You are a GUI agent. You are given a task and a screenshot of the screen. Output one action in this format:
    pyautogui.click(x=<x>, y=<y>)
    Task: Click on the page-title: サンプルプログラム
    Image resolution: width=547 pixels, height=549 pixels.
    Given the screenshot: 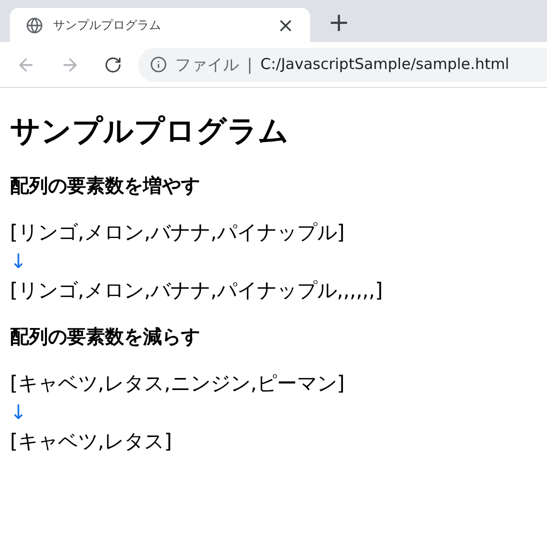 What is the action you would take?
    pyautogui.click(x=150, y=132)
    